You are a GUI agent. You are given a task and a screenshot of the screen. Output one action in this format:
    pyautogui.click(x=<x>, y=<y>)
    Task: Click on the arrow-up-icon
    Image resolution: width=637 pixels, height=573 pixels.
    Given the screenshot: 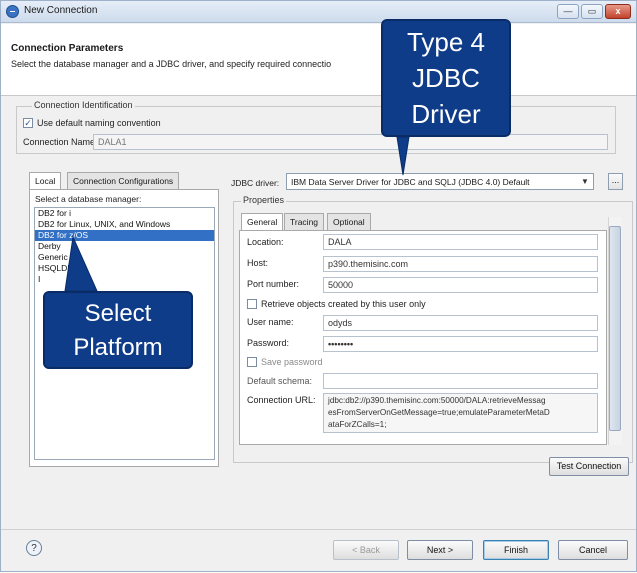 What is the action you would take?
    pyautogui.click(x=81, y=263)
    